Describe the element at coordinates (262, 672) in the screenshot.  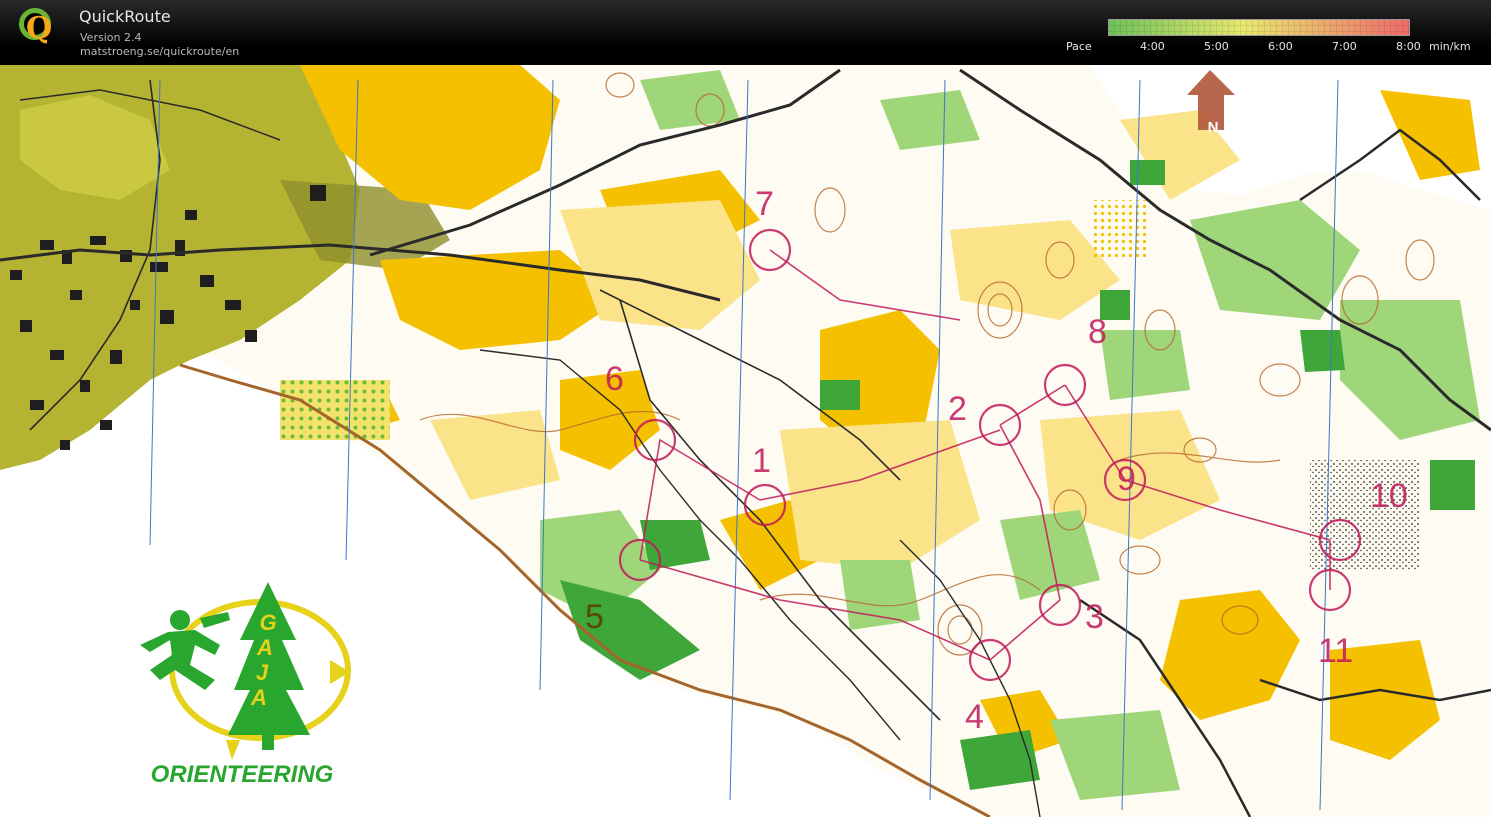
I see `logo-letter-j: J` at that location.